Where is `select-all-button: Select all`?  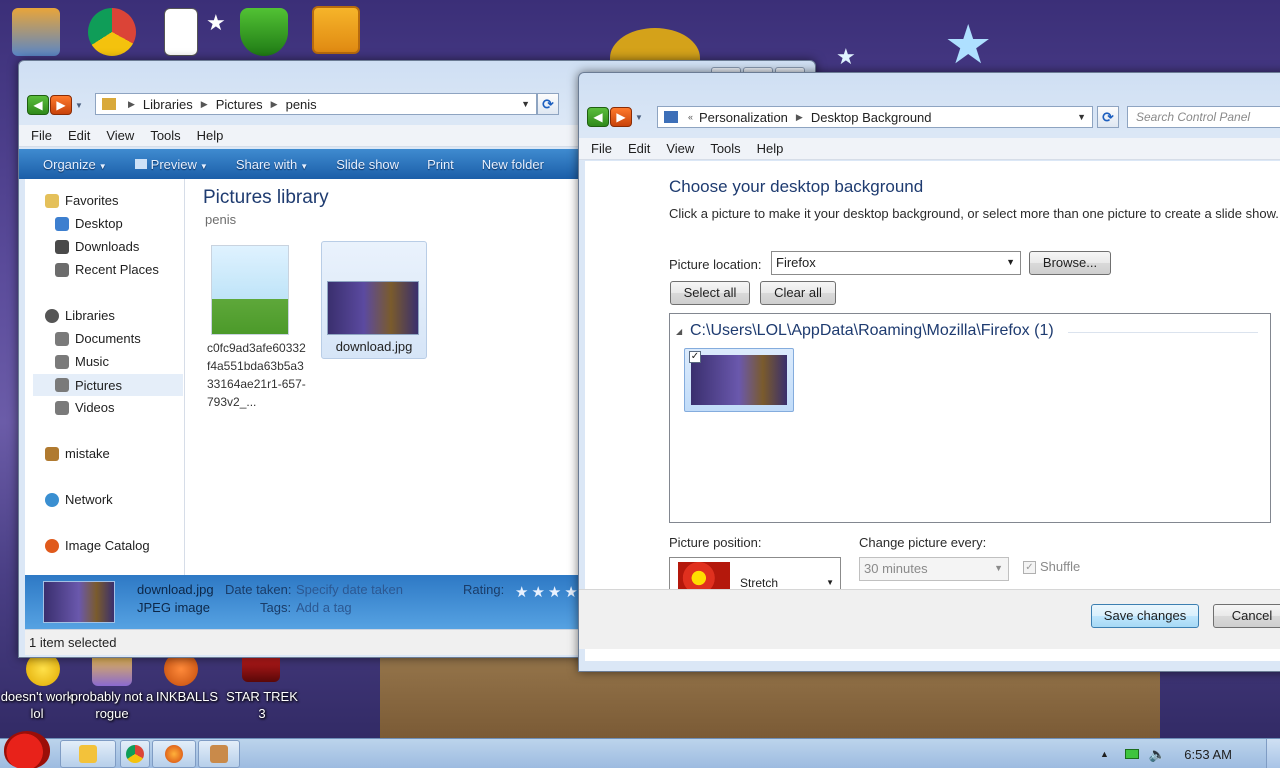
select-all-button: Select all is located at coordinates (710, 293).